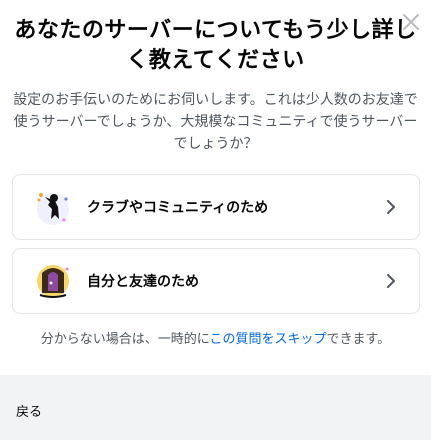 Image resolution: width=431 pixels, height=440 pixels. What do you see at coordinates (268, 339) in the screenshot?
I see `skip-question-link: この質問をスキップ` at bounding box center [268, 339].